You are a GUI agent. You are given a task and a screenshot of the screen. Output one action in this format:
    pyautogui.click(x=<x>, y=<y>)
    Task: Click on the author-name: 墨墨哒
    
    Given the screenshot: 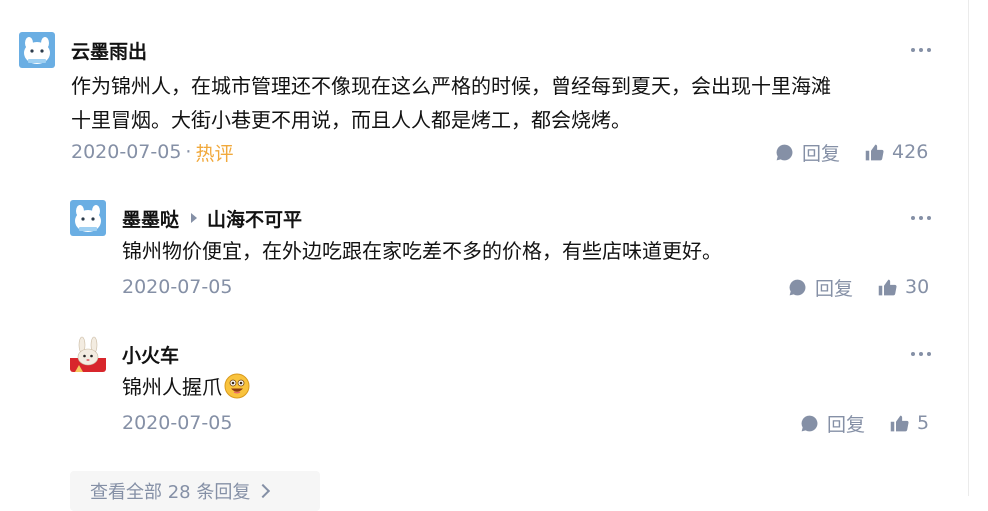 What is the action you would take?
    pyautogui.click(x=150, y=218)
    